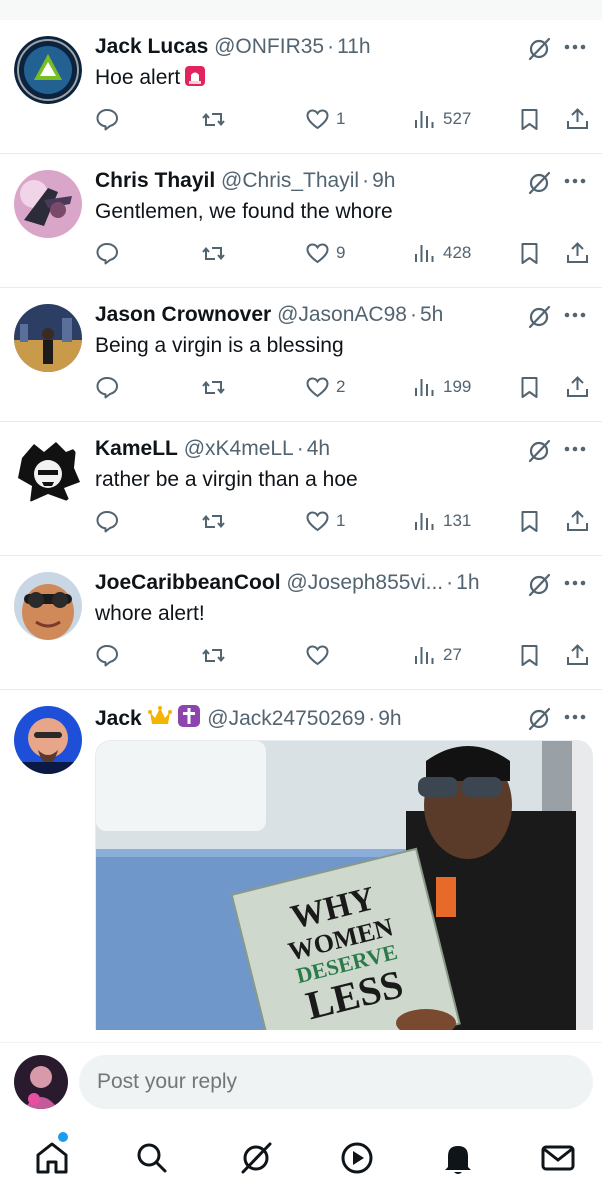 This screenshot has height=1200, width=602. I want to click on timestamp: 4h, so click(318, 448).